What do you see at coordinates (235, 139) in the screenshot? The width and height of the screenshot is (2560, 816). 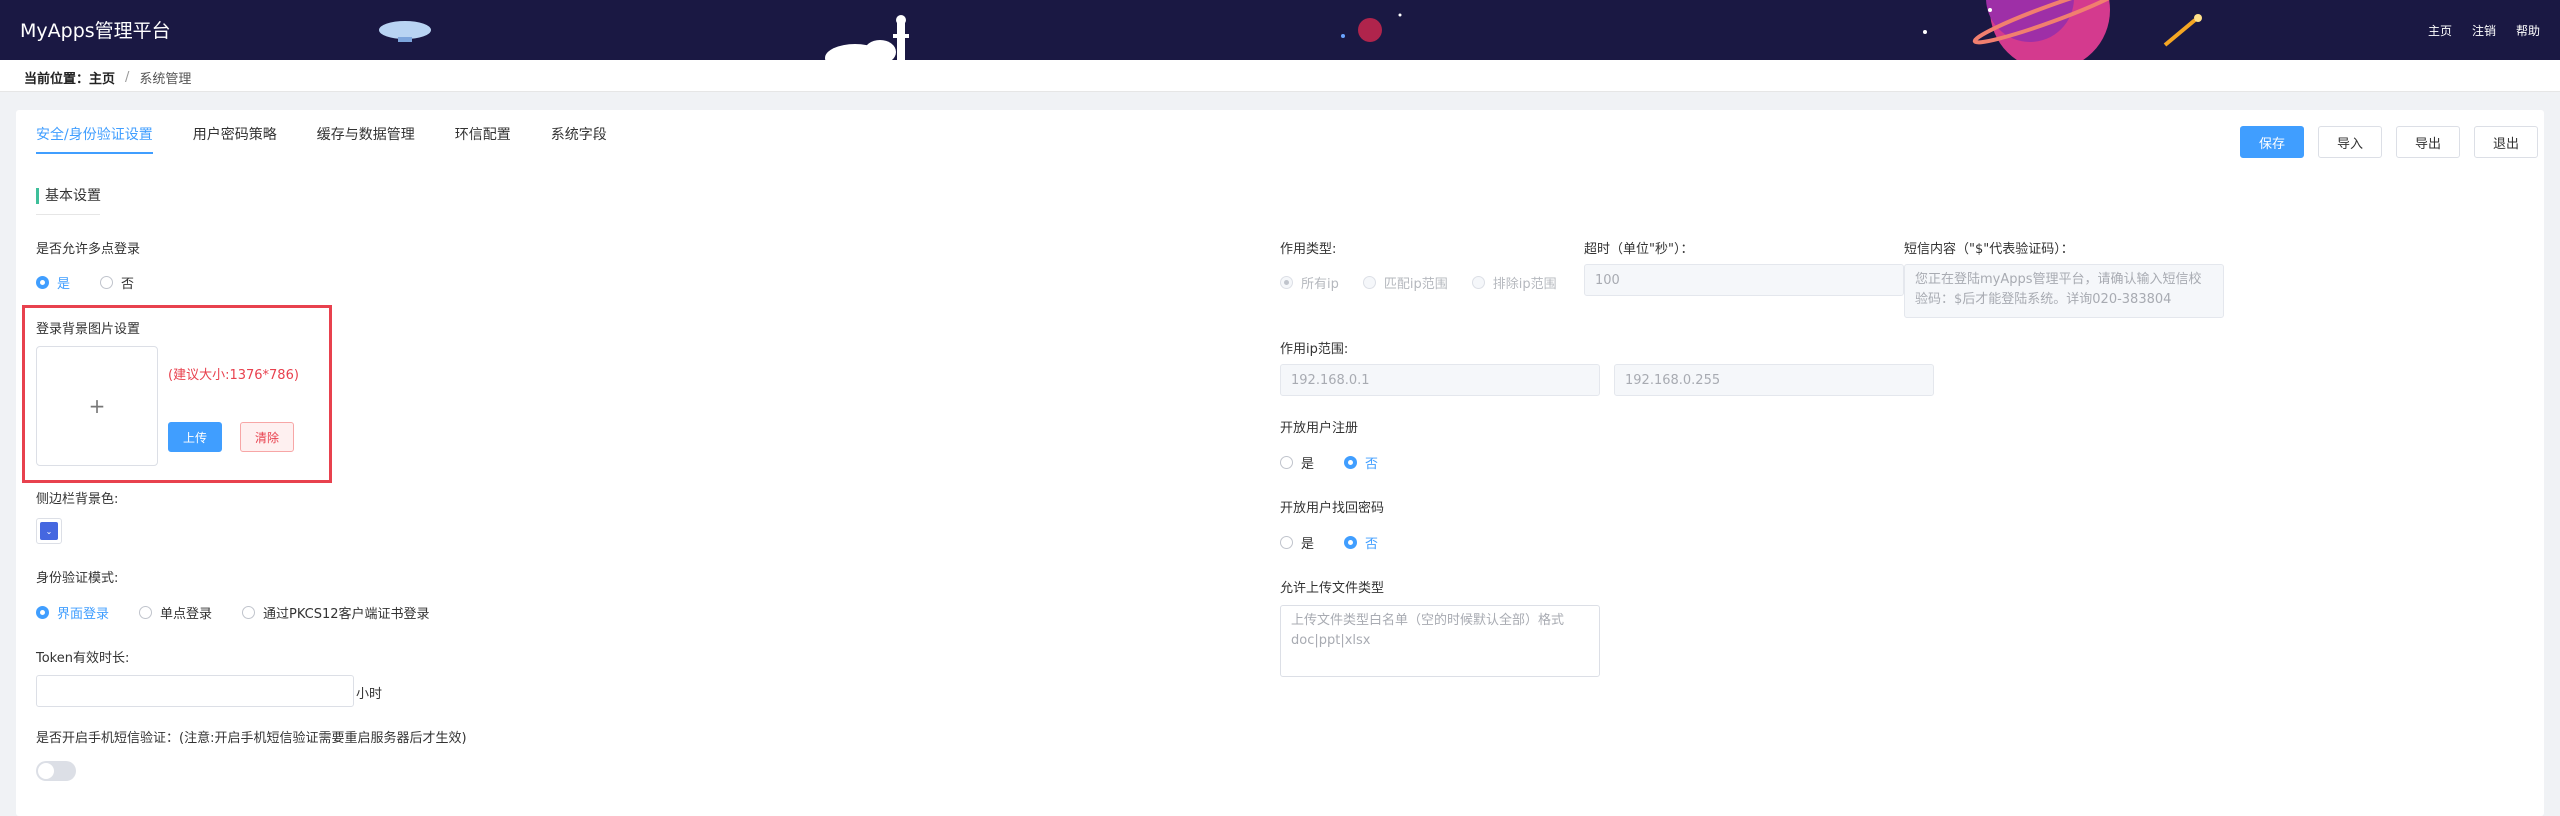 I see `tab-password-policy: 用户密码策略` at bounding box center [235, 139].